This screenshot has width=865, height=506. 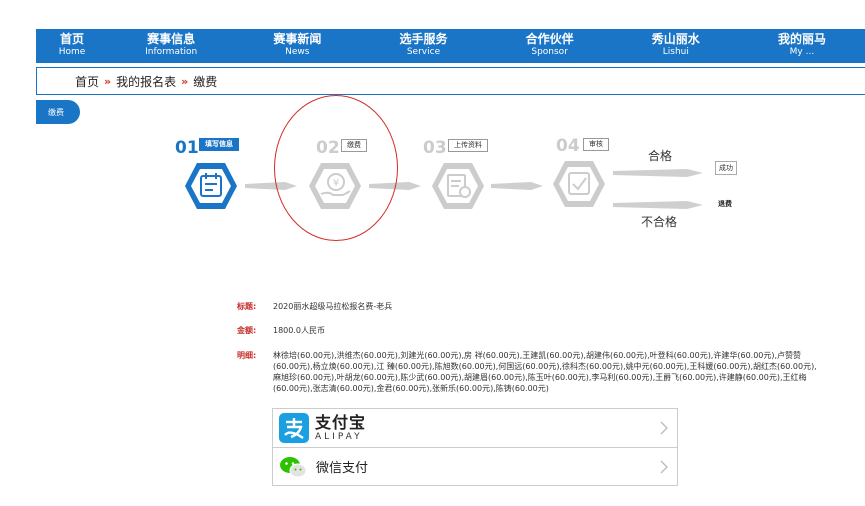 I want to click on breadcrumb: 首页 » 我的报名表 » 缴费, so click(x=450, y=81).